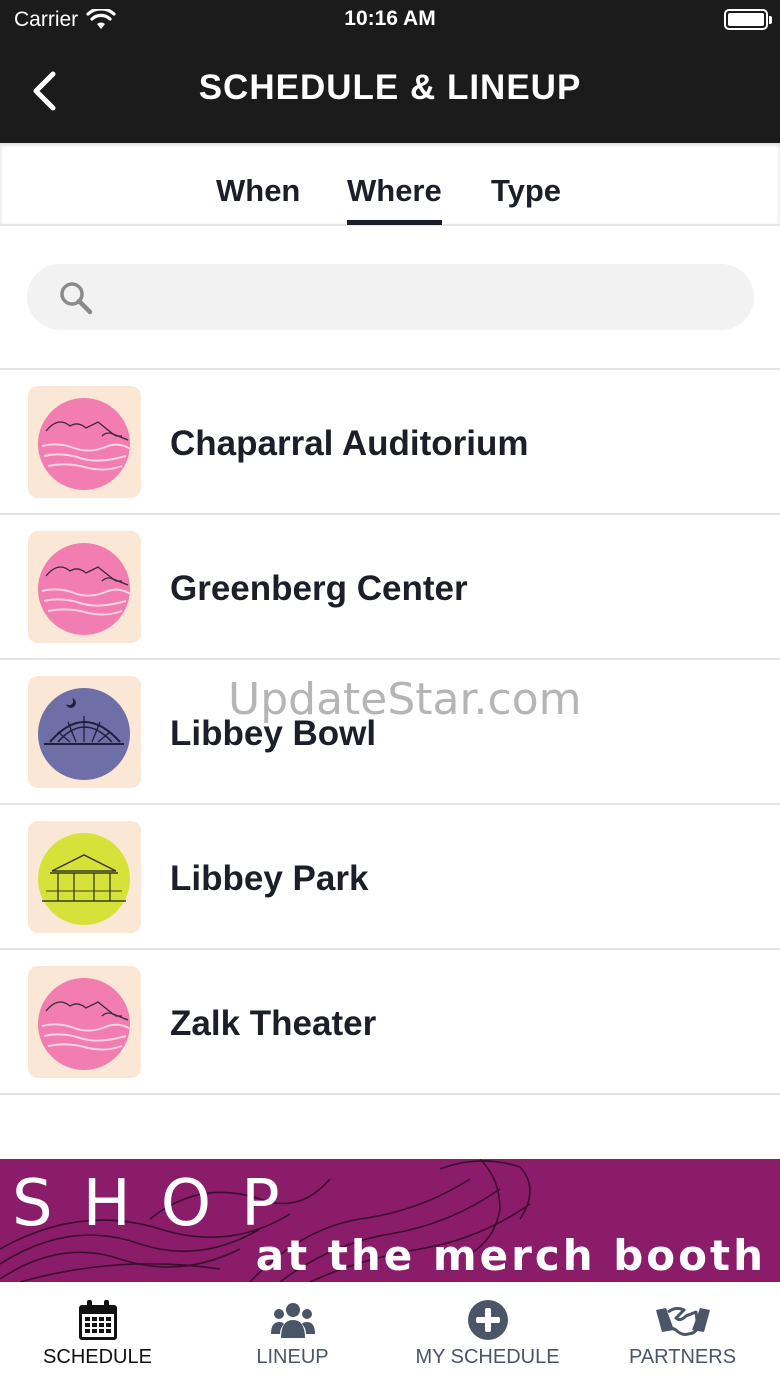 This screenshot has width=780, height=1387. Describe the element at coordinates (427, 297) in the screenshot. I see `search-input` at that location.